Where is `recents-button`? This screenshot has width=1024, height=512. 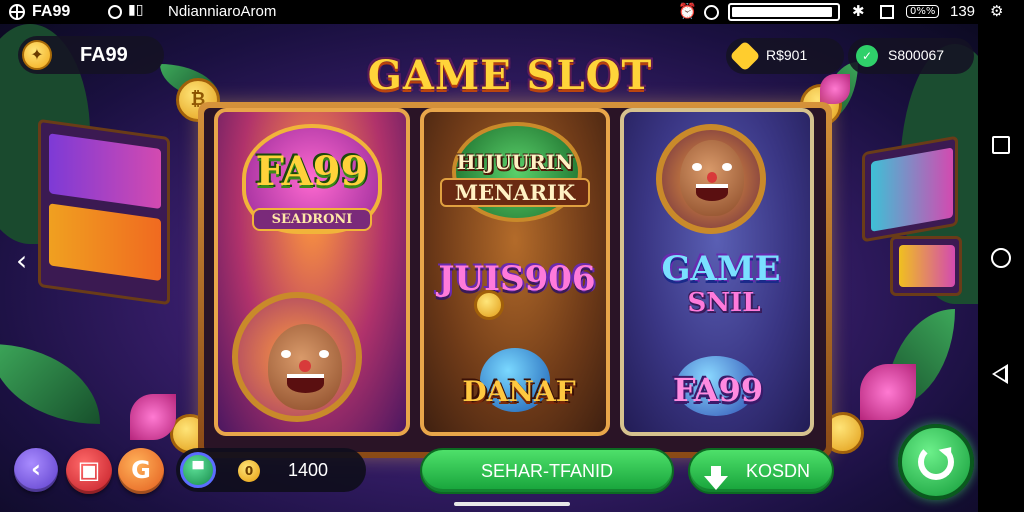
recents-button is located at coordinates (1001, 145).